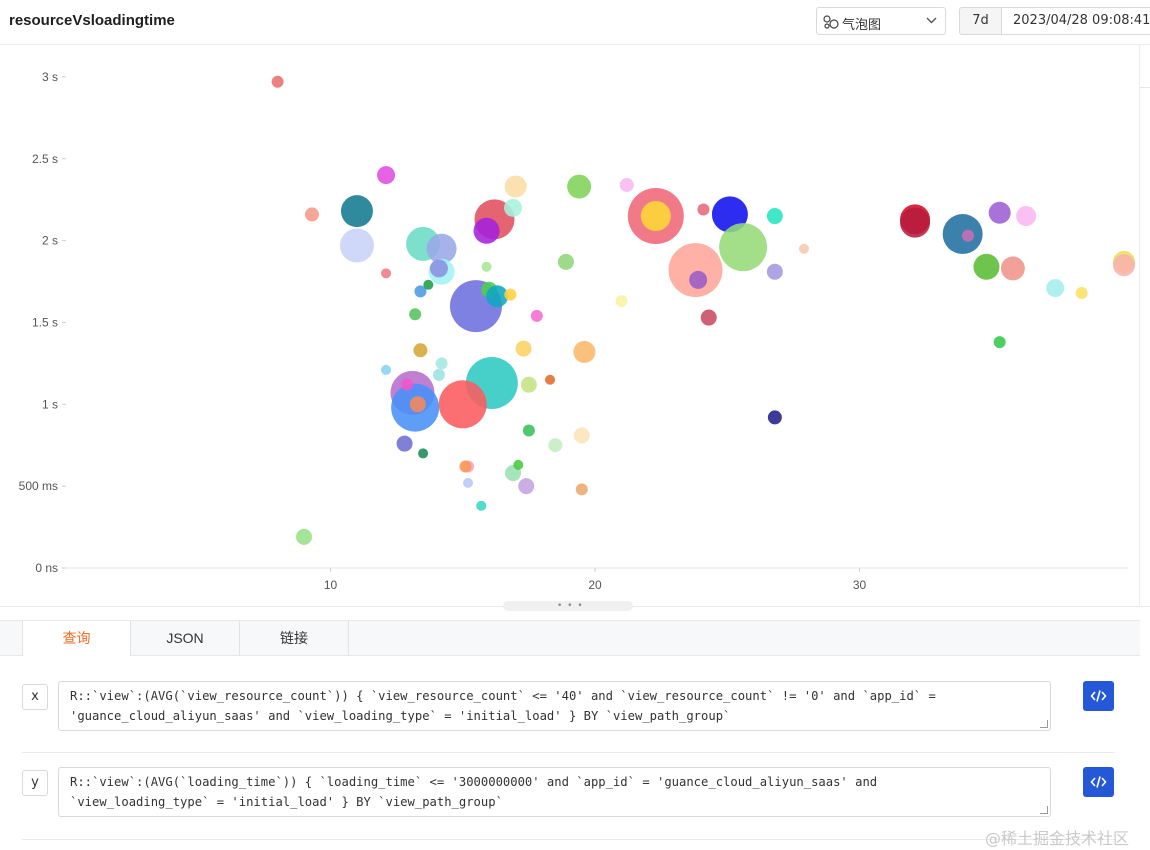 The image size is (1150, 850). I want to click on query-x-code-button, so click(1098, 696).